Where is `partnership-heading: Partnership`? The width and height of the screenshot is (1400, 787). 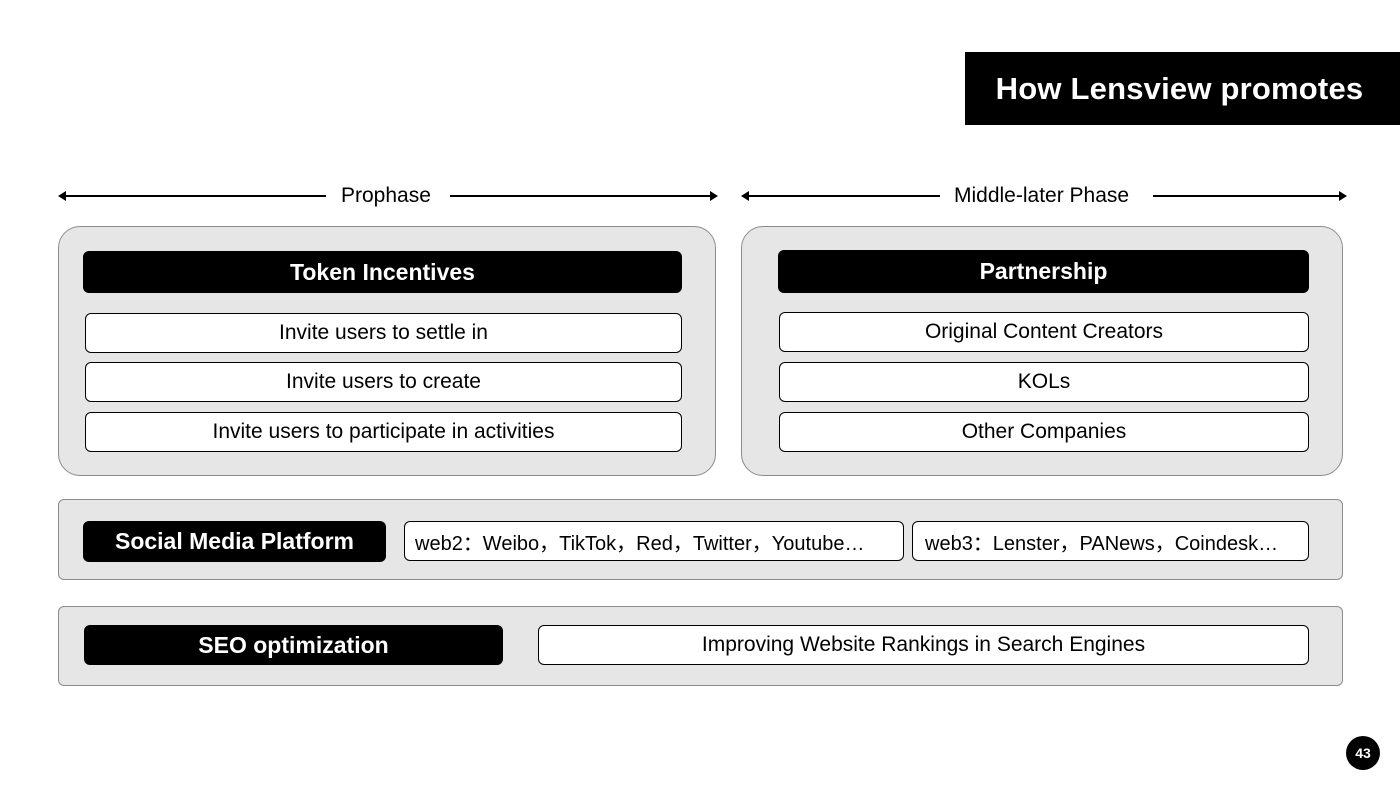
partnership-heading: Partnership is located at coordinates (1043, 271).